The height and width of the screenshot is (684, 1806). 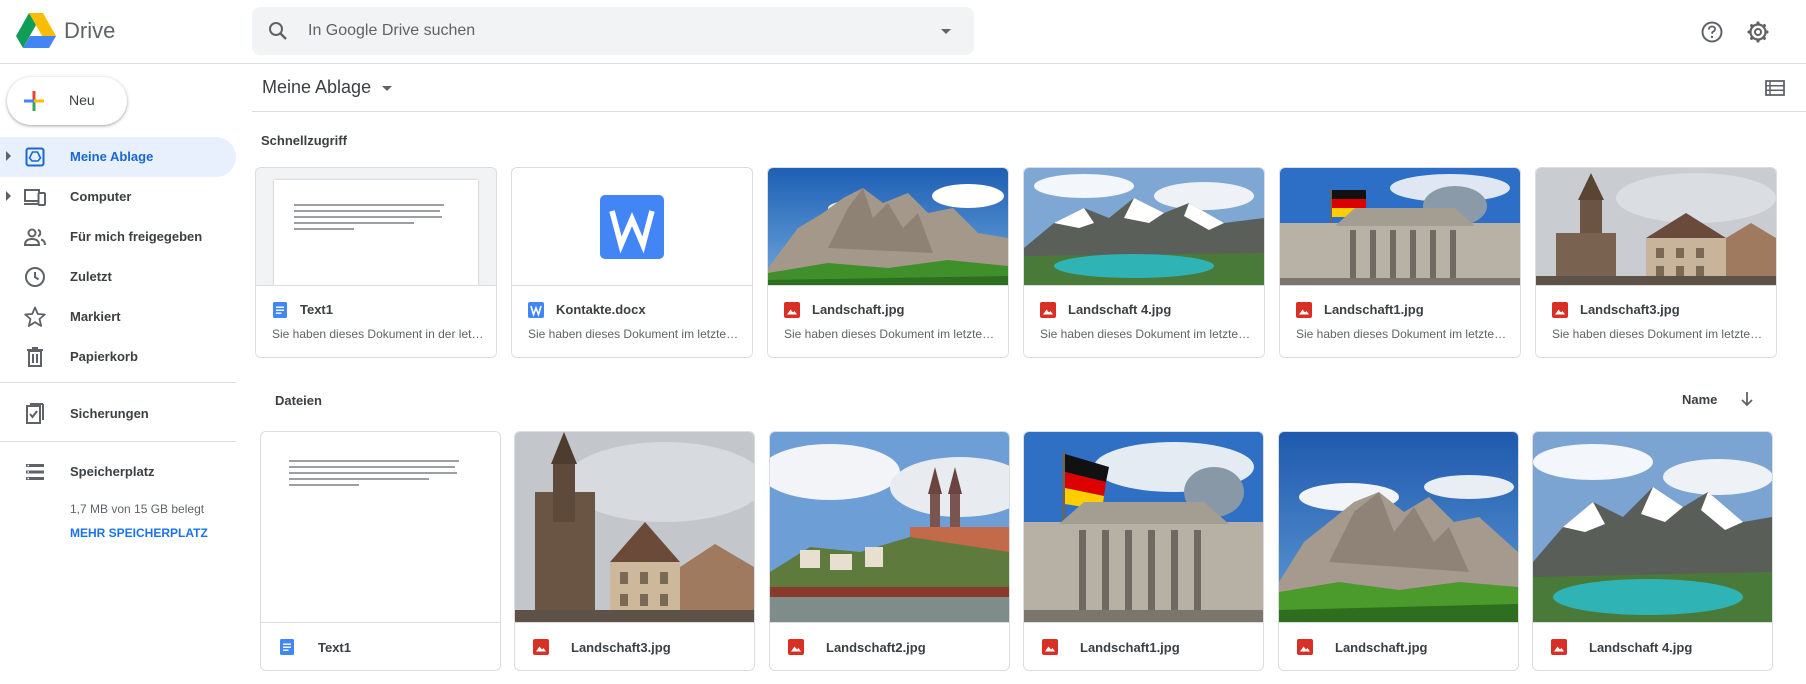 What do you see at coordinates (1712, 32) in the screenshot?
I see `help-icon` at bounding box center [1712, 32].